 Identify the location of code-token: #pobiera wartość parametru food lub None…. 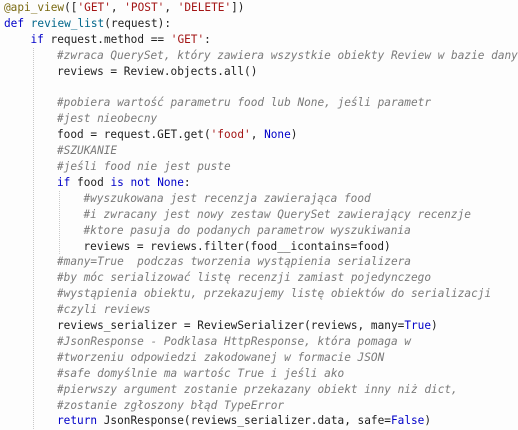
(244, 103).